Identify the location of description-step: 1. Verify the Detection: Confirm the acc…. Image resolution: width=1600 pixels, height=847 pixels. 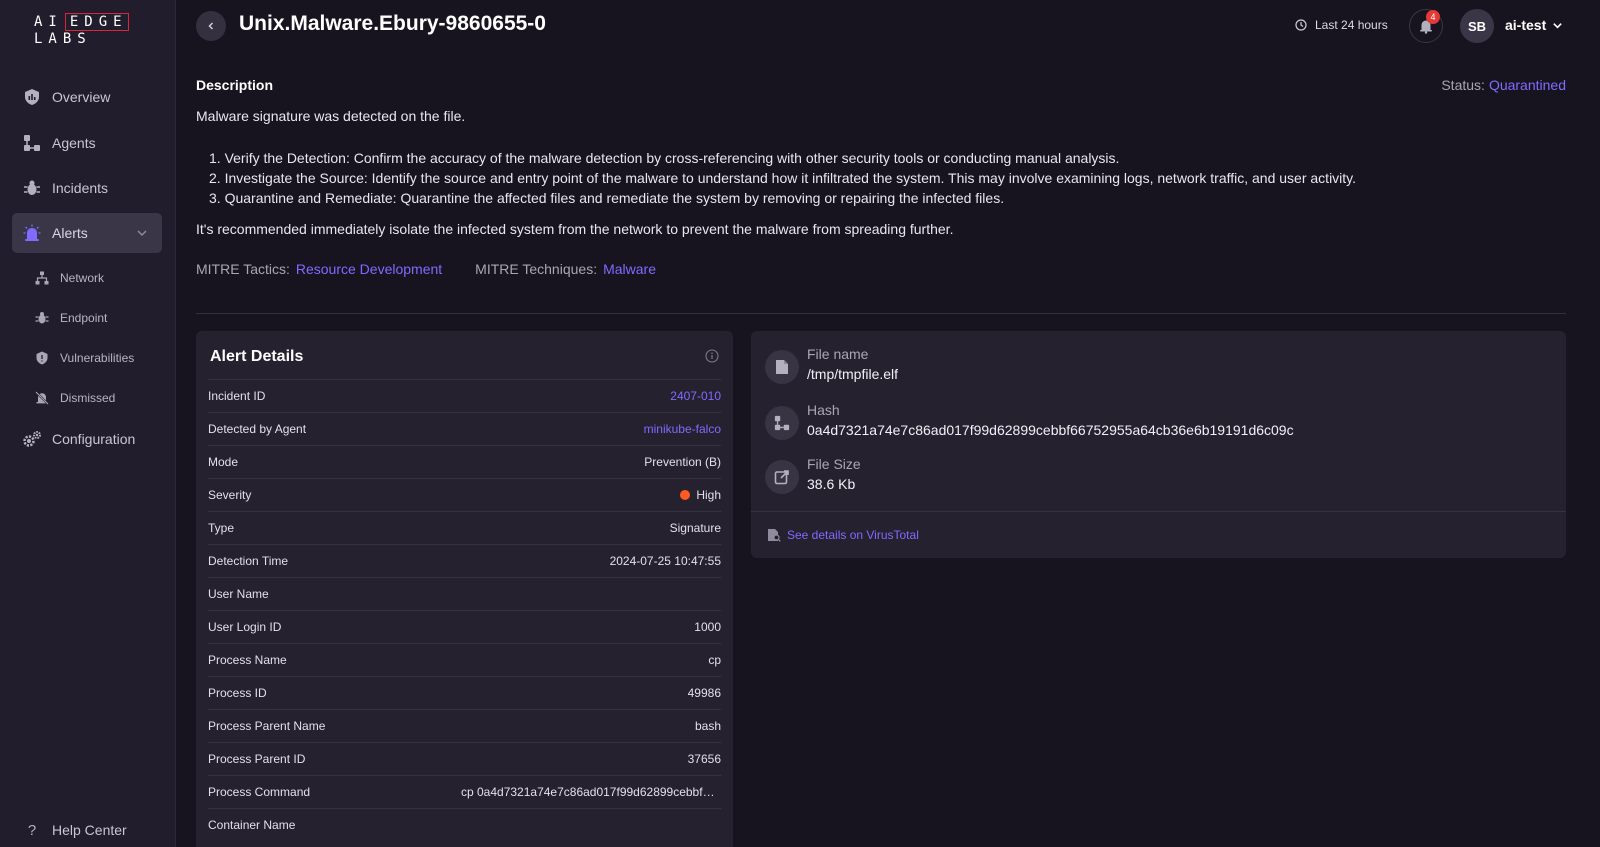
(664, 158).